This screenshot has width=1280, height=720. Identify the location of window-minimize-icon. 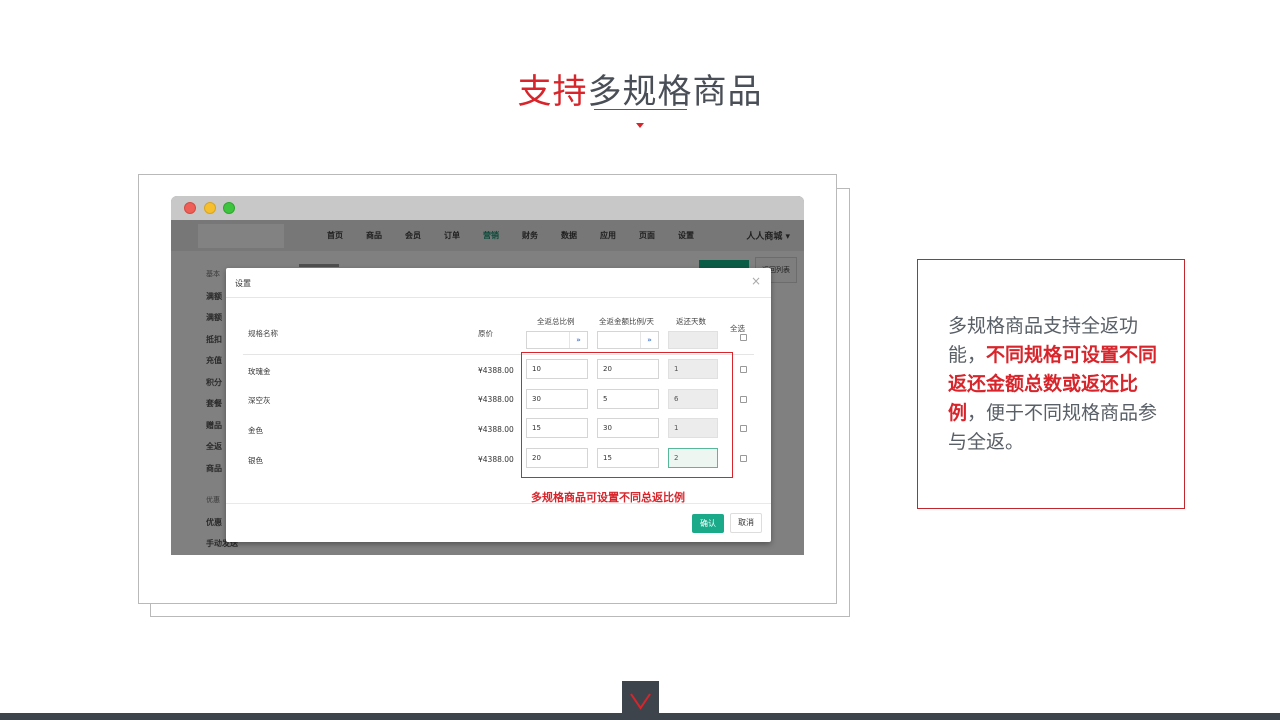
(210, 208).